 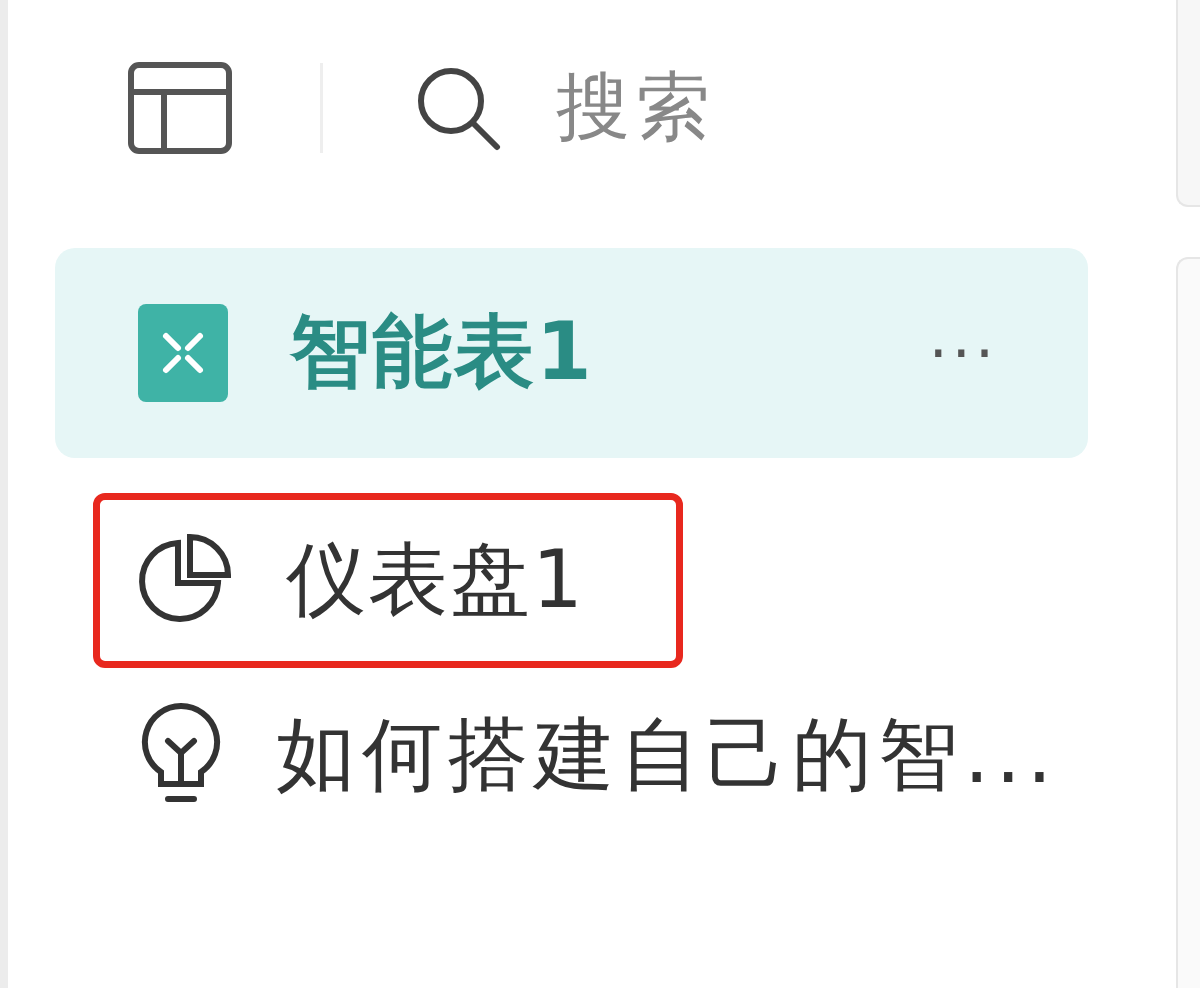 What do you see at coordinates (388, 580) in the screenshot?
I see `sidebar-item: 仪表盘1` at bounding box center [388, 580].